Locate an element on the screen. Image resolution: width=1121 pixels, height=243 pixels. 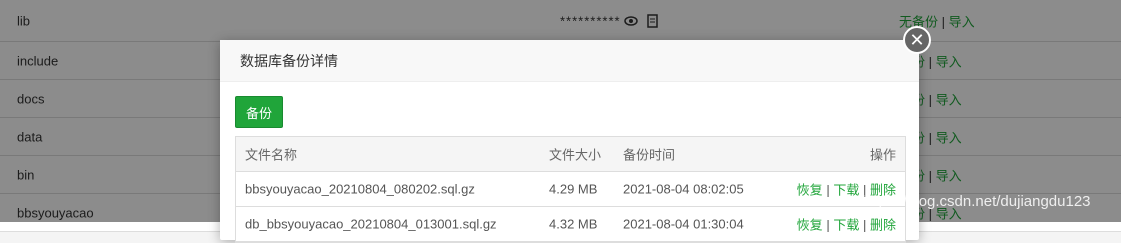
column-size: 文件大小 is located at coordinates (575, 155).